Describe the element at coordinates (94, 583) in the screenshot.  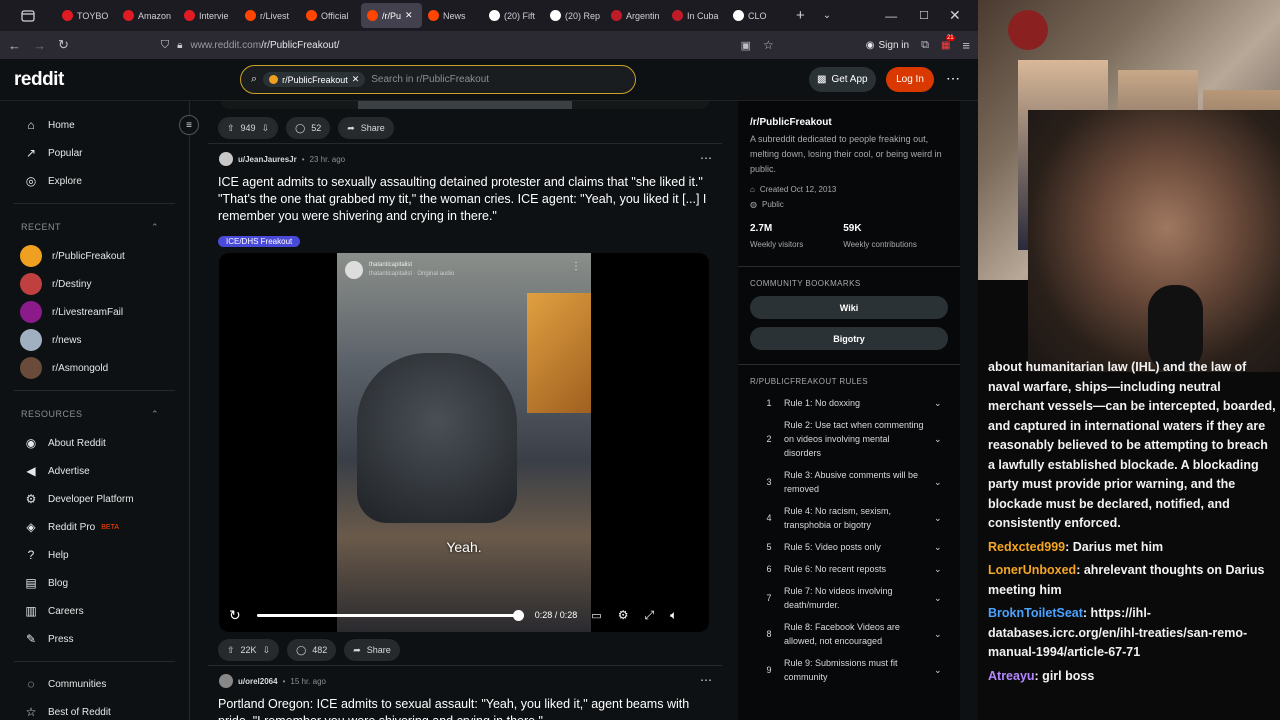
I see `sidebar-item: ▤ Blog` at that location.